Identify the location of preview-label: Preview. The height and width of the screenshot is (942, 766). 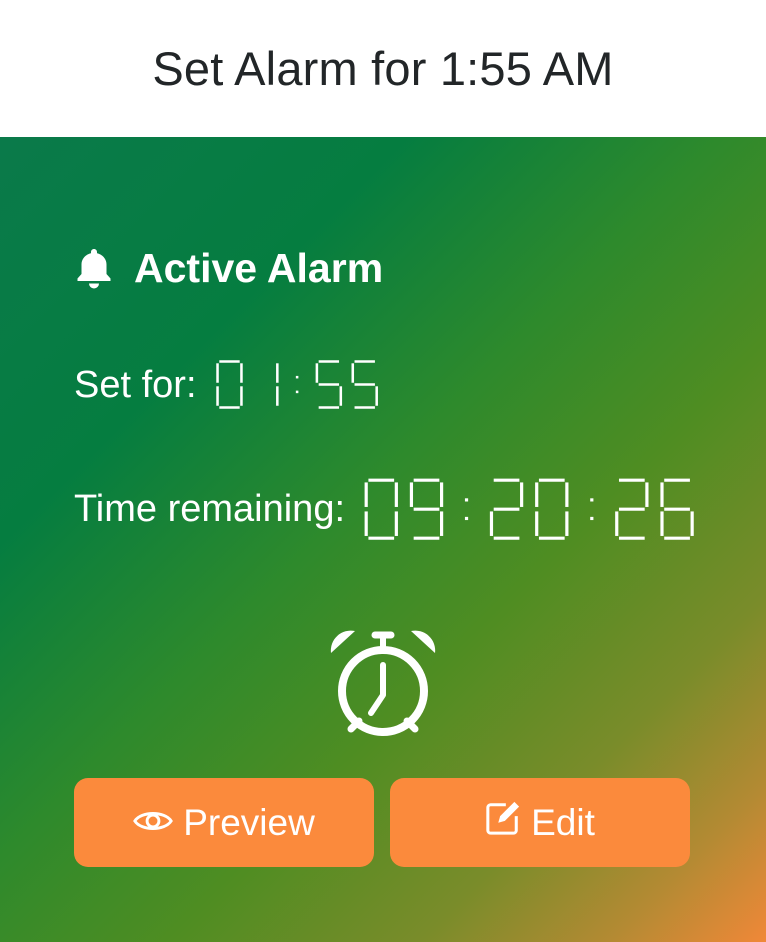
(249, 822).